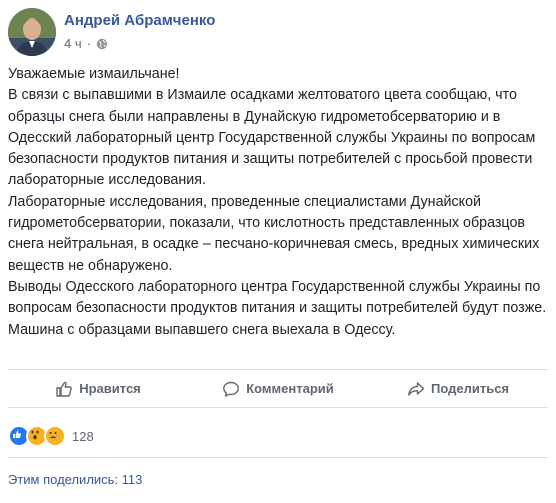 The image size is (556, 503). I want to click on post-meta: 4 ч ·, so click(86, 43).